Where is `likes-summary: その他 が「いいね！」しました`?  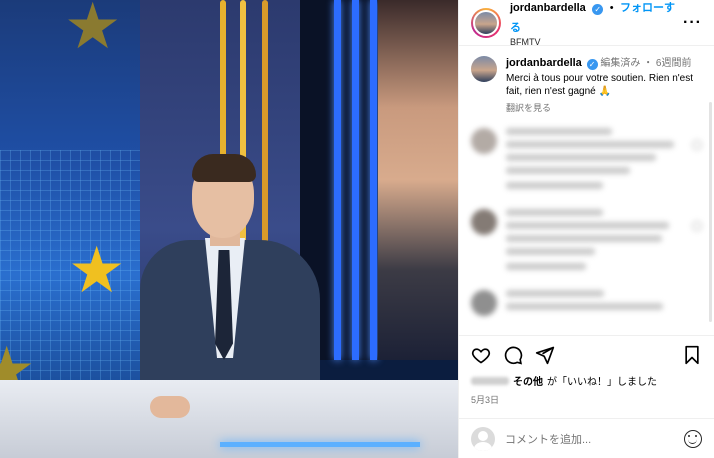 likes-summary: その他 が「いいね！」しました is located at coordinates (586, 380).